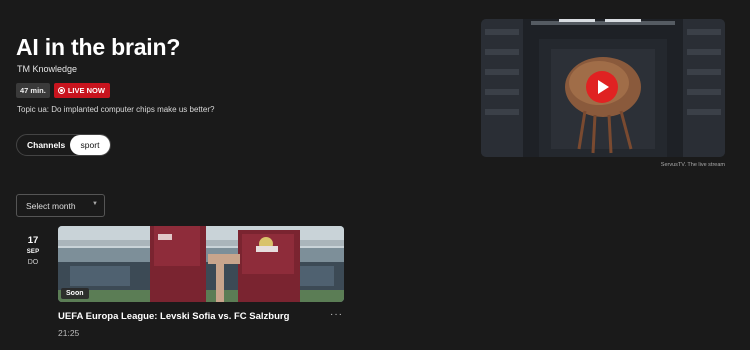 This screenshot has height=350, width=750. I want to click on event-day: 17, so click(33, 240).